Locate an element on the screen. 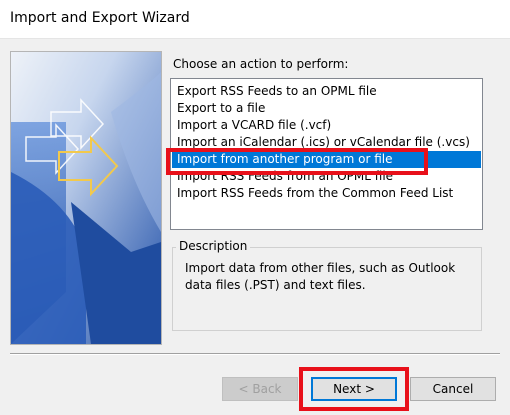 The width and height of the screenshot is (510, 415). button-separator is located at coordinates (255, 354).